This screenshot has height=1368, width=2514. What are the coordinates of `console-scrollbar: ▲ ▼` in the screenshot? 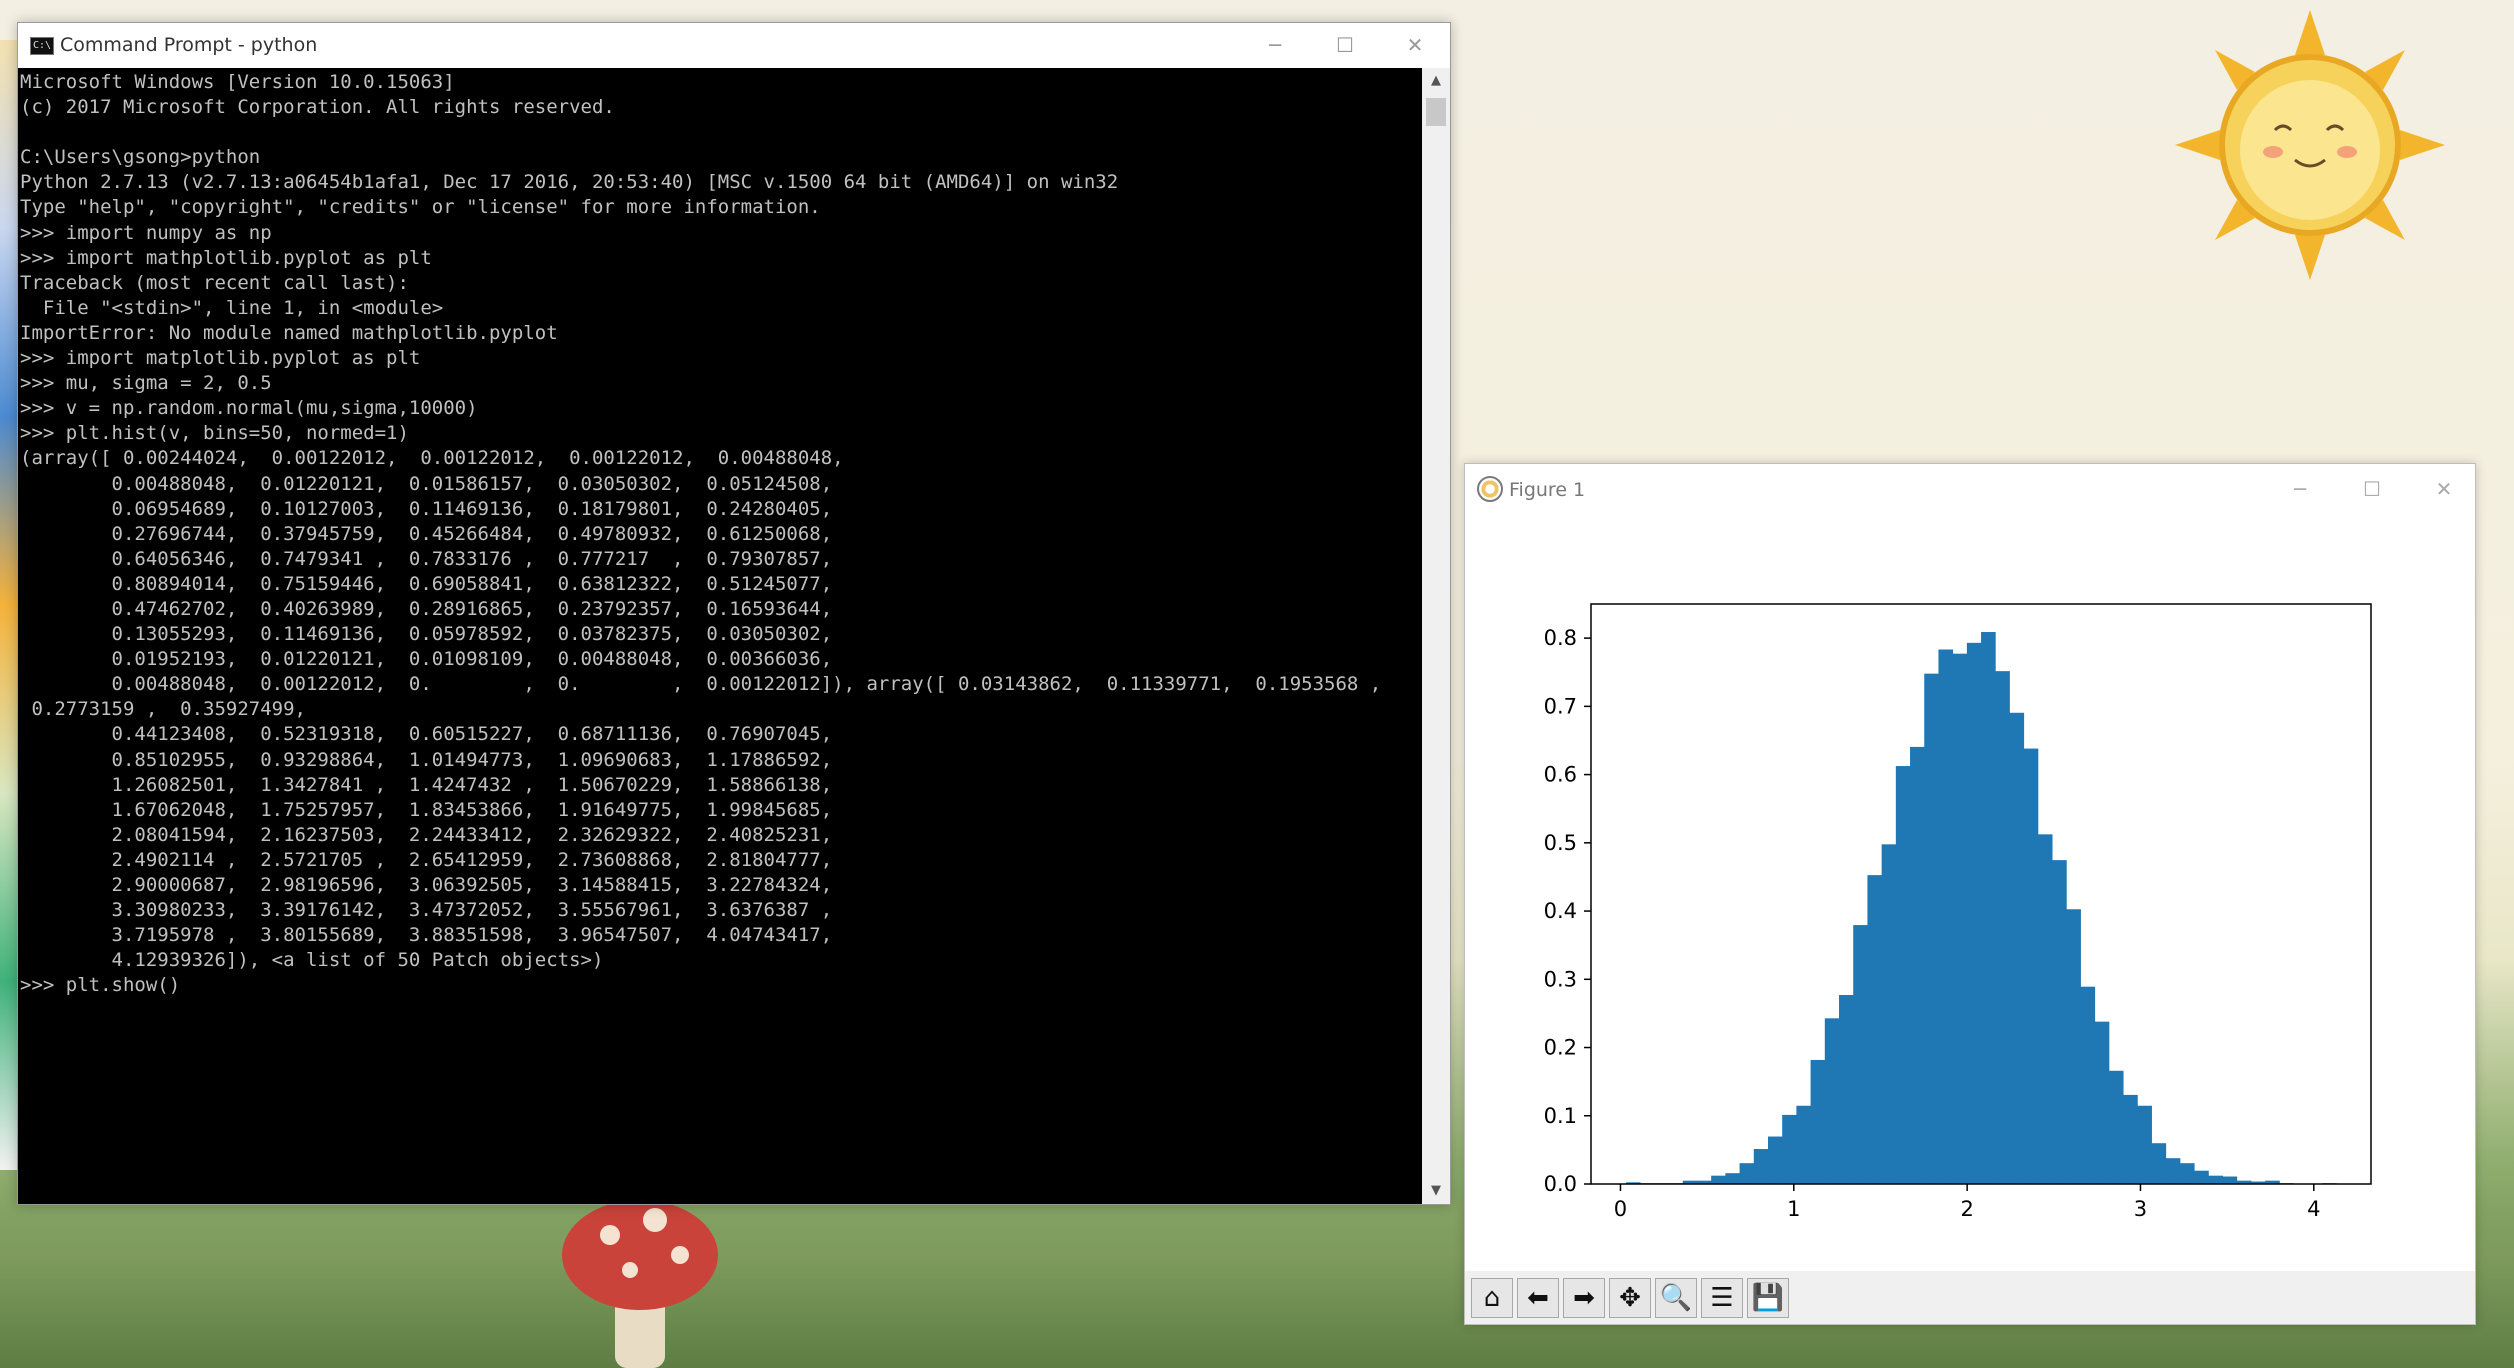 It's located at (1436, 636).